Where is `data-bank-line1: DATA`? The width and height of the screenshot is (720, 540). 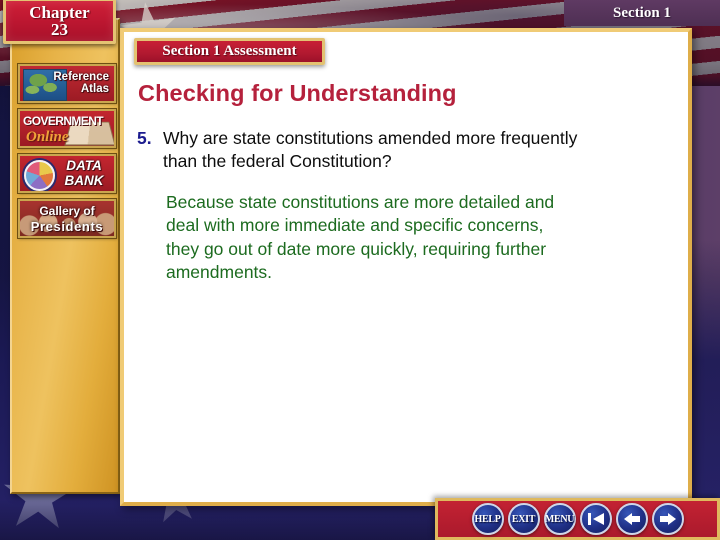
data-bank-line1: DATA is located at coordinates (84, 166).